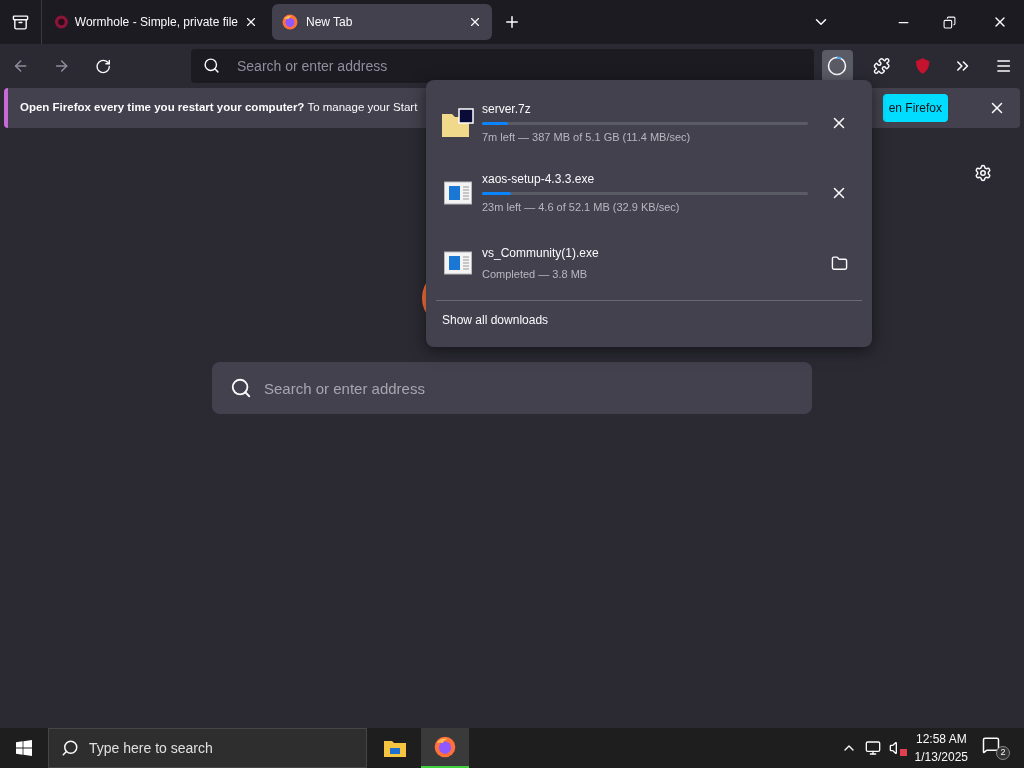 The height and width of the screenshot is (768, 1024). I want to click on extensions-icon, so click(881, 66).